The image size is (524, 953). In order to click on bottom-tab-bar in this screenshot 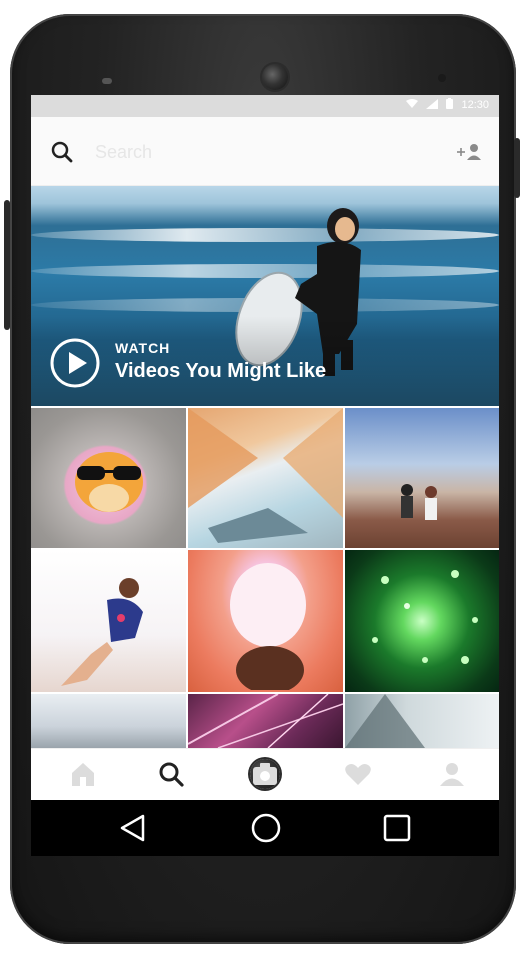, I will do `click(265, 774)`.